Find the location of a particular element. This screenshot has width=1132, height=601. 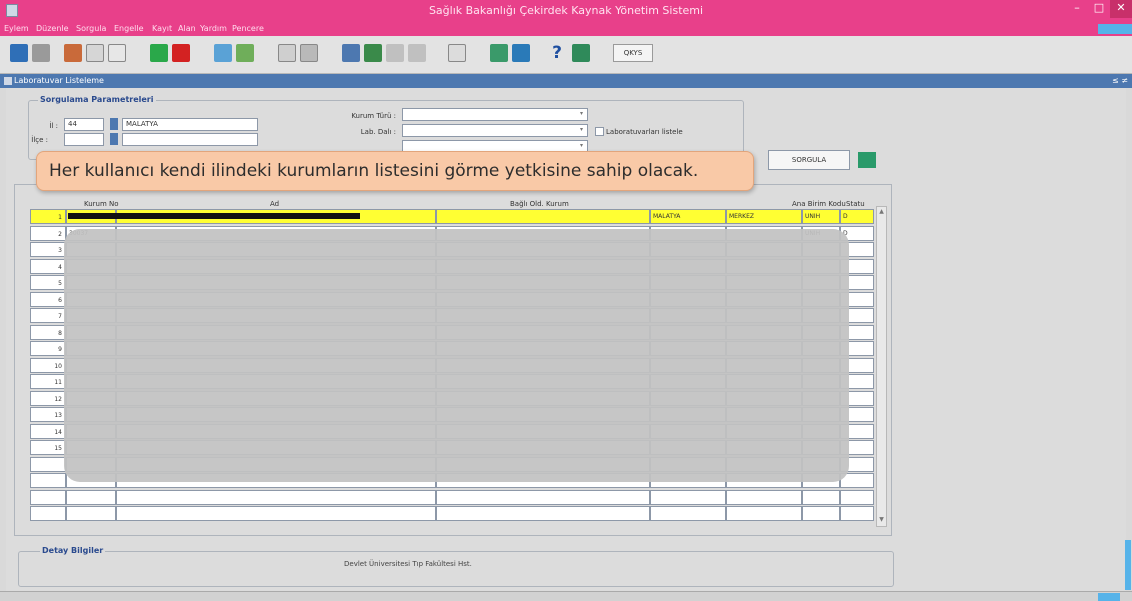

status-bar is located at coordinates (566, 596).